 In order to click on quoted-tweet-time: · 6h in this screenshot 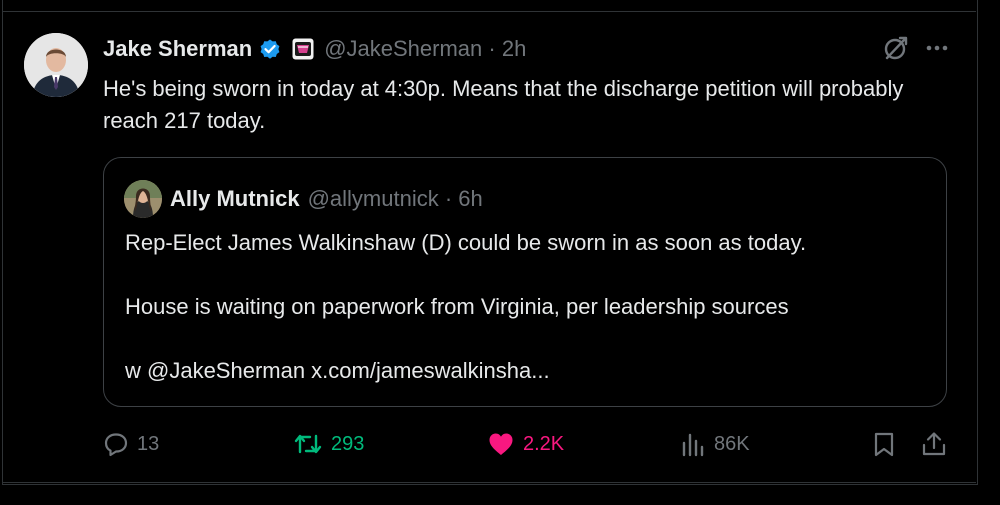, I will do `click(464, 198)`.